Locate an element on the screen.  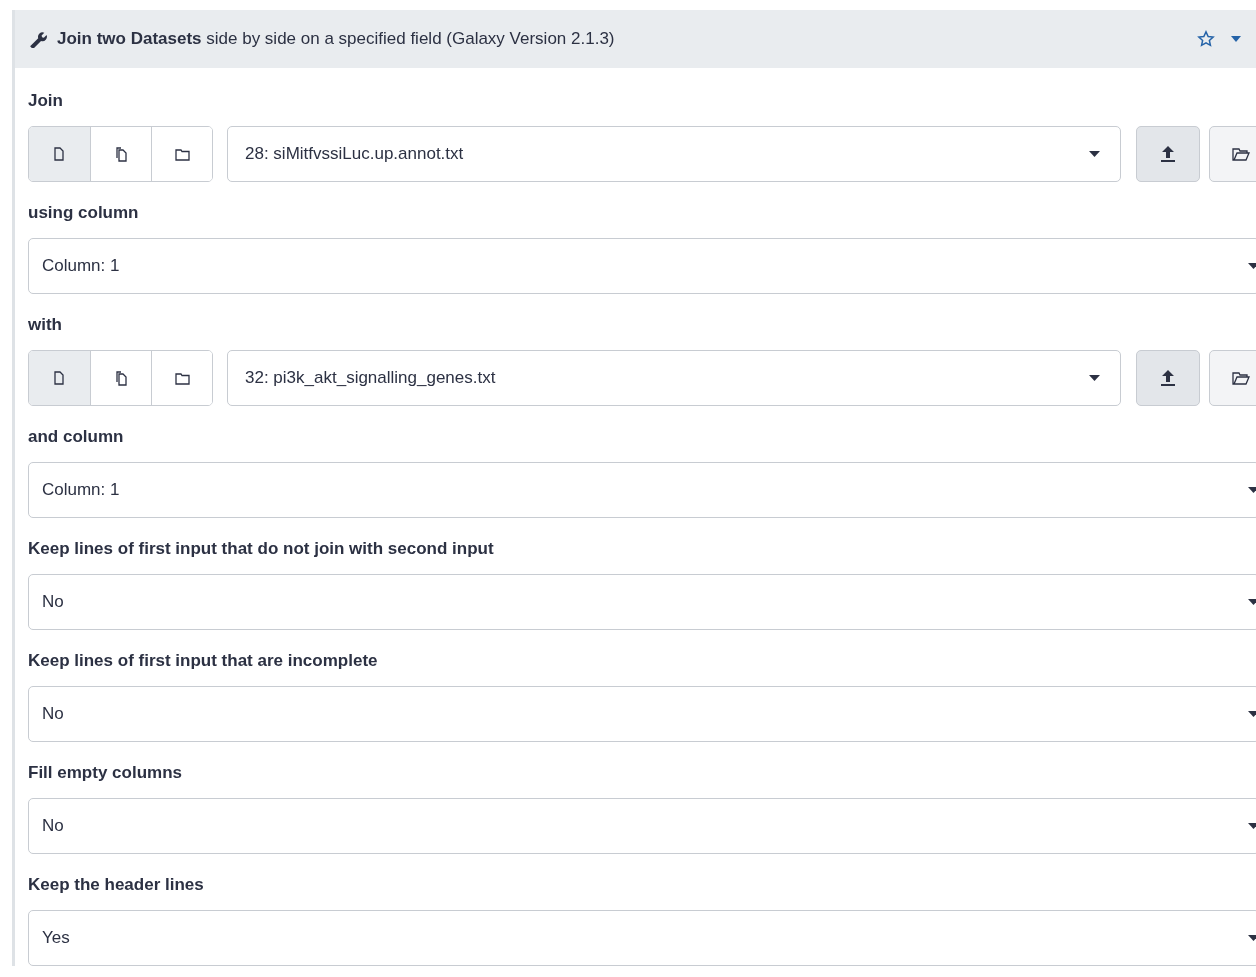
field-label: Join is located at coordinates (45, 101).